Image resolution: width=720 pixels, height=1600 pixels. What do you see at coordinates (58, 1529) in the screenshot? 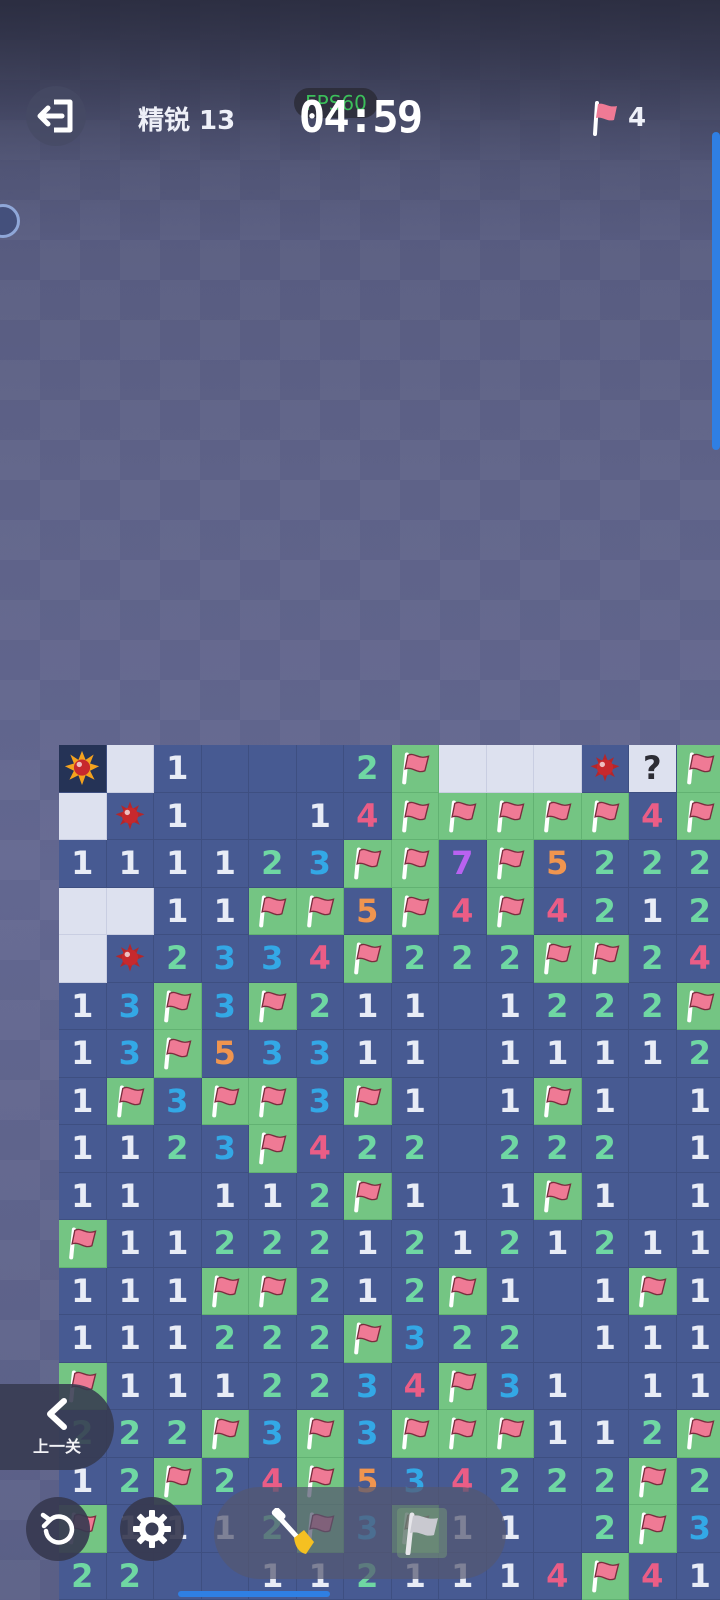
I see `restart-button` at bounding box center [58, 1529].